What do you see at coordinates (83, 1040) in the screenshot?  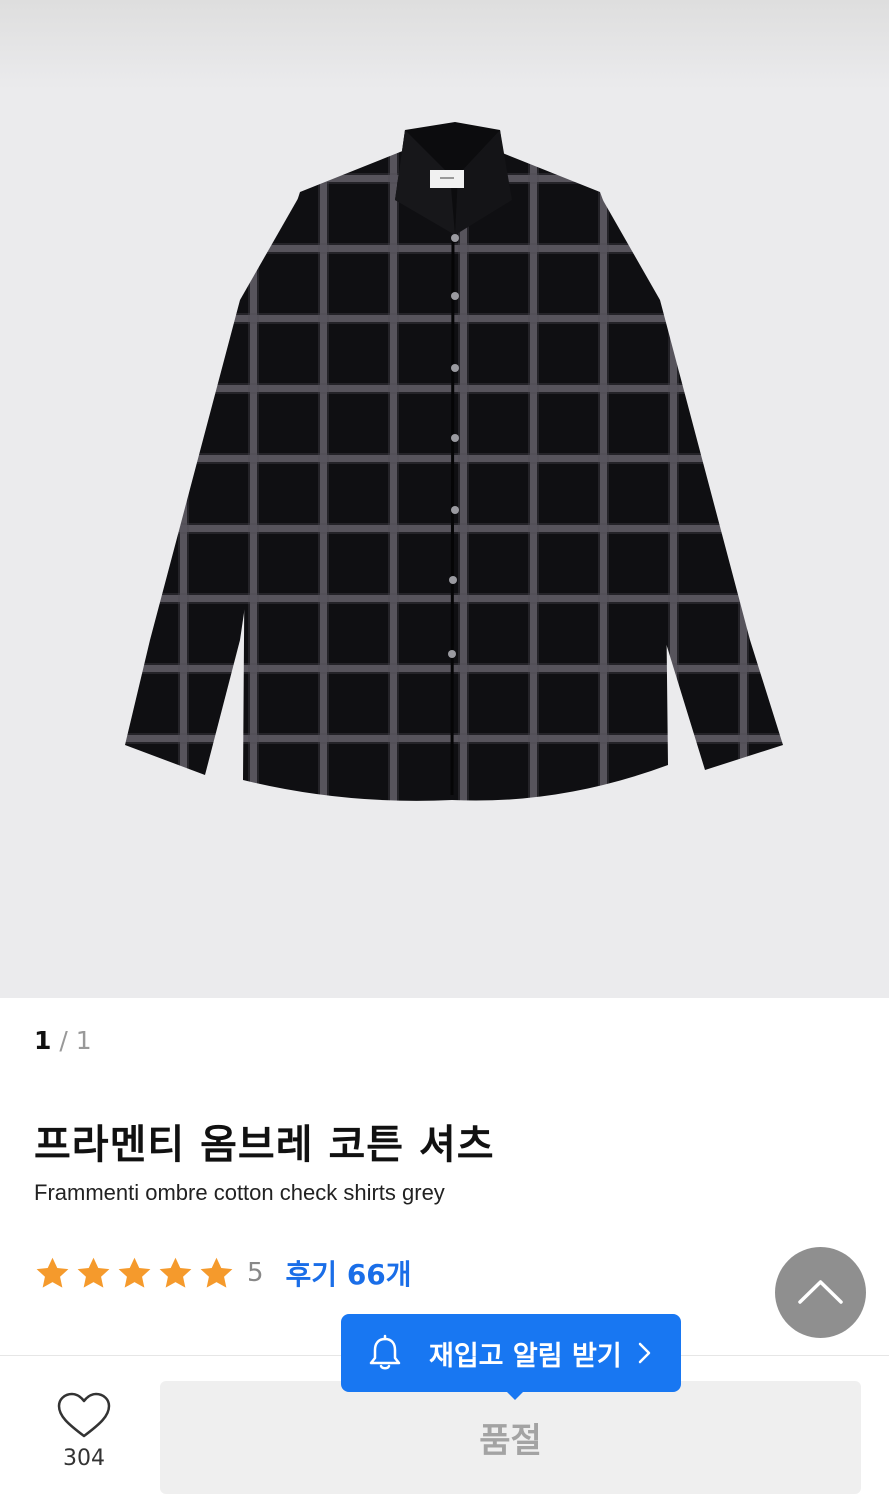 I see `image-counter-total: 1` at bounding box center [83, 1040].